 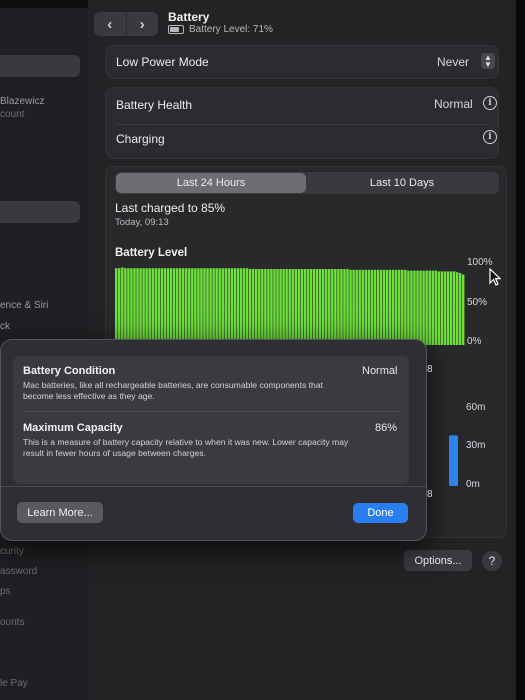 What do you see at coordinates (480, 262) in the screenshot?
I see `level-tick-100: 100%` at bounding box center [480, 262].